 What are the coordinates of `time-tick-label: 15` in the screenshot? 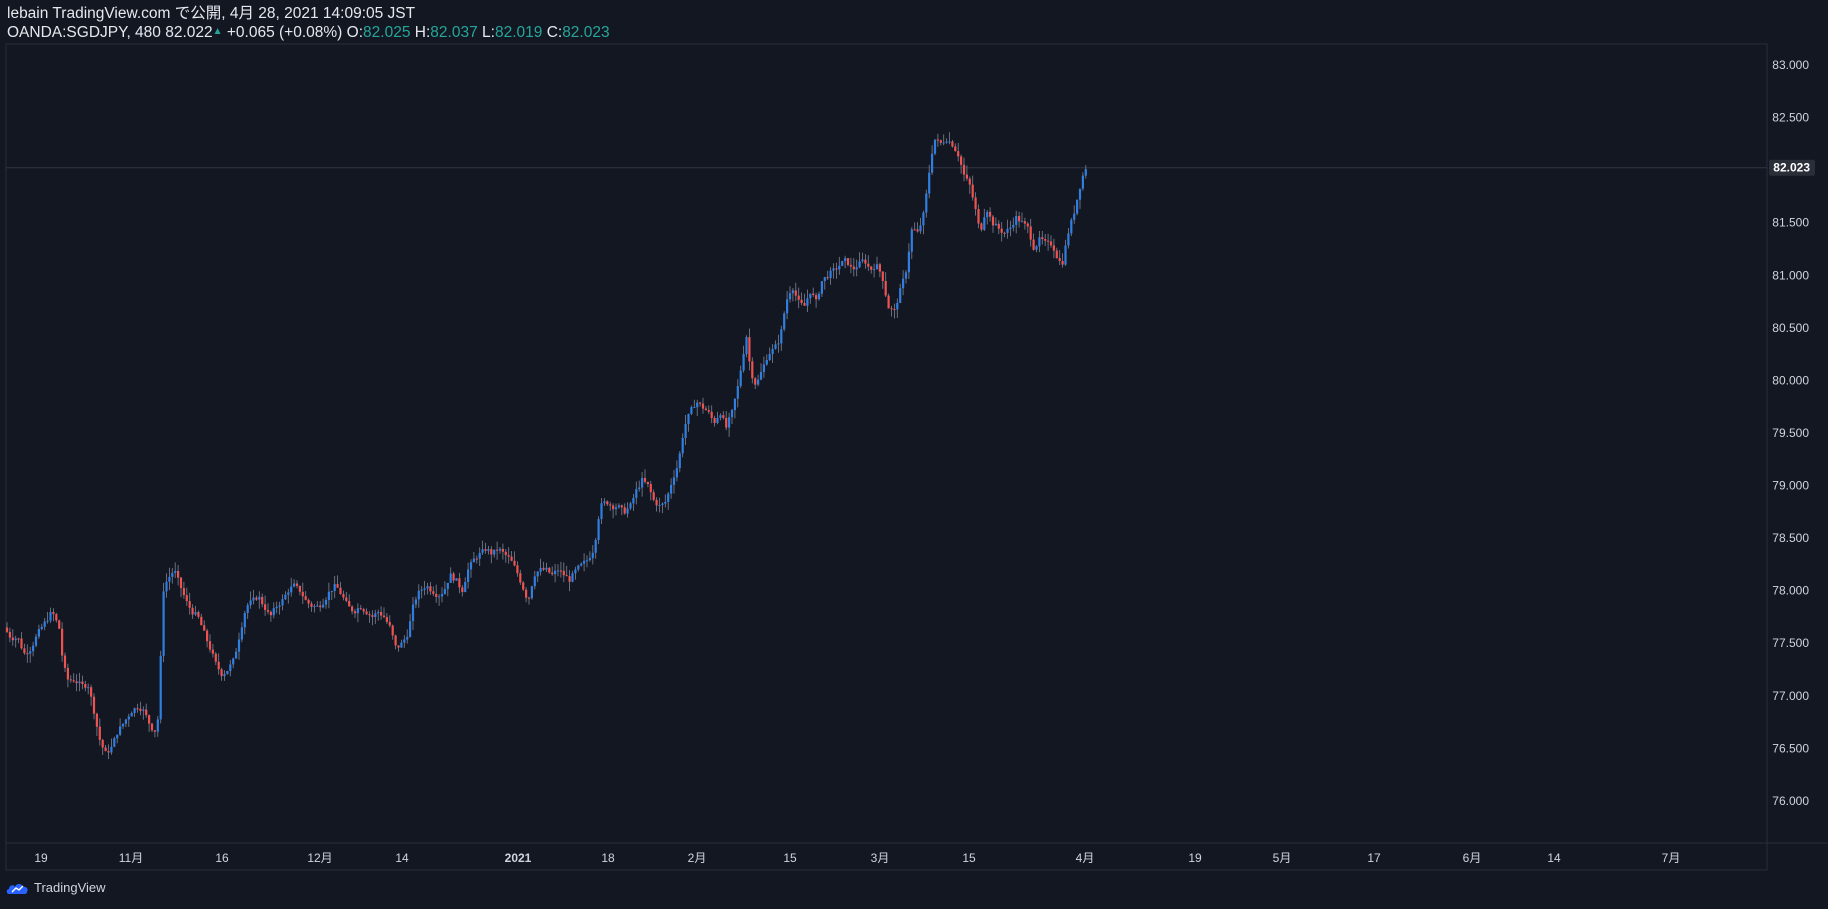 It's located at (790, 858).